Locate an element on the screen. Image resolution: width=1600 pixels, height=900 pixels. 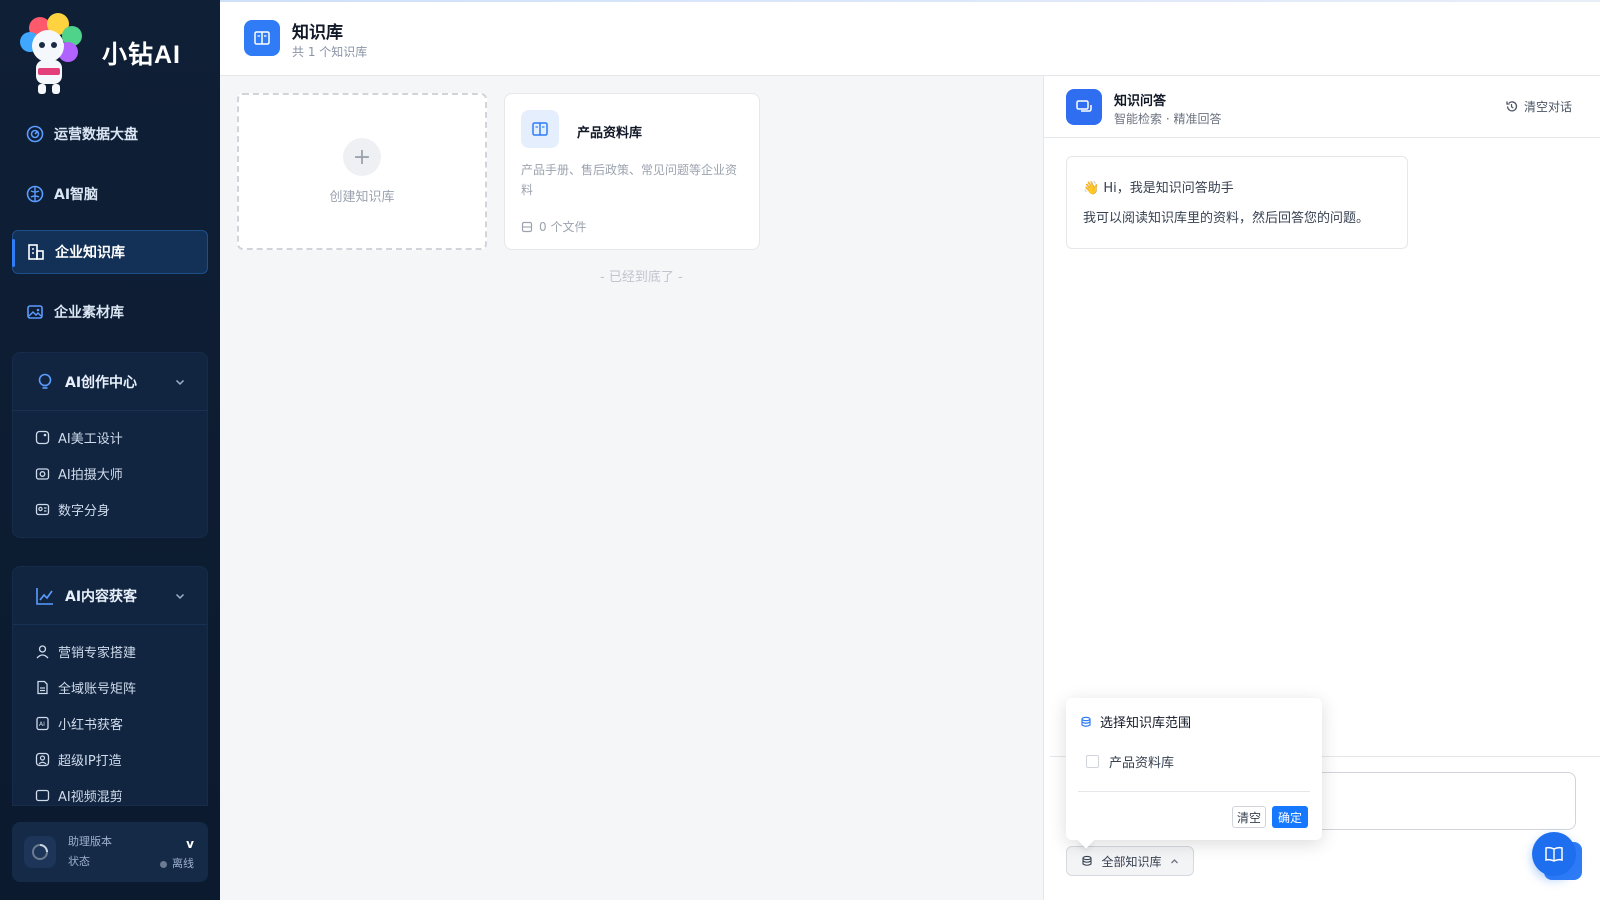
mascot-logo is located at coordinates (52, 53).